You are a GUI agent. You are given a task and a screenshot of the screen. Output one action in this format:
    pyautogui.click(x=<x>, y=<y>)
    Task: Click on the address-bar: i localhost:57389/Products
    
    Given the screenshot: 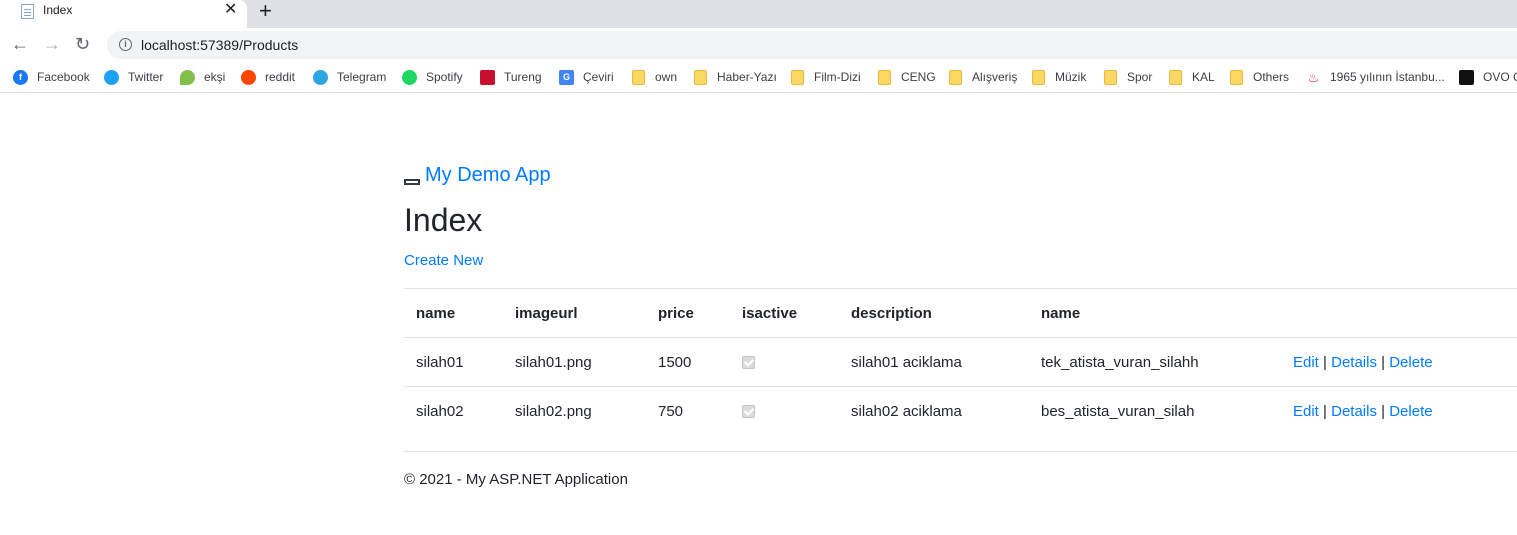 What is the action you would take?
    pyautogui.click(x=812, y=45)
    